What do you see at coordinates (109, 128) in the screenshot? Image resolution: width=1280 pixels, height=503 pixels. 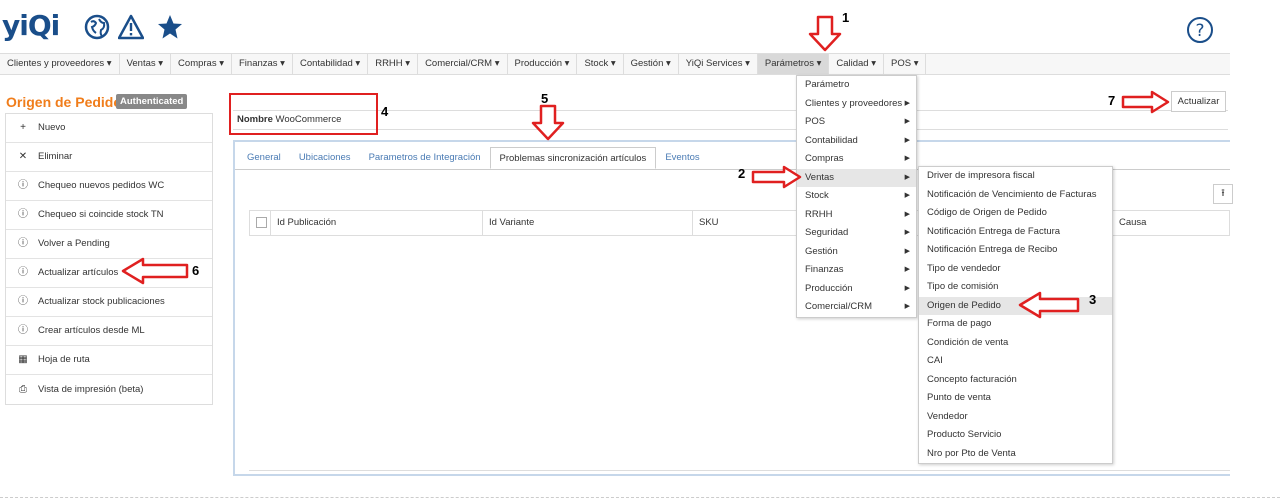 I see `sidebar-item-nuevo: + Nuevo` at bounding box center [109, 128].